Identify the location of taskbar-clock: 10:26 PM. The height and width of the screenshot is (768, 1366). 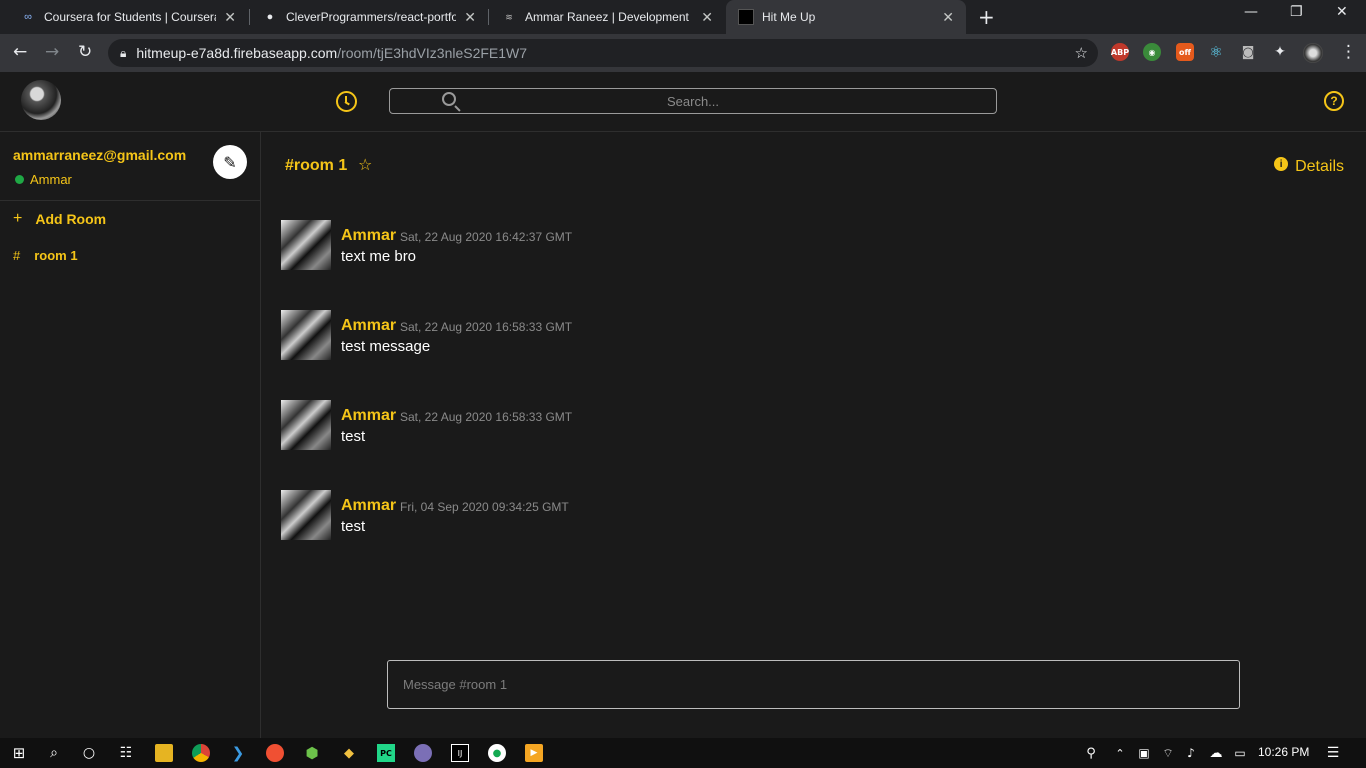
(1283, 752).